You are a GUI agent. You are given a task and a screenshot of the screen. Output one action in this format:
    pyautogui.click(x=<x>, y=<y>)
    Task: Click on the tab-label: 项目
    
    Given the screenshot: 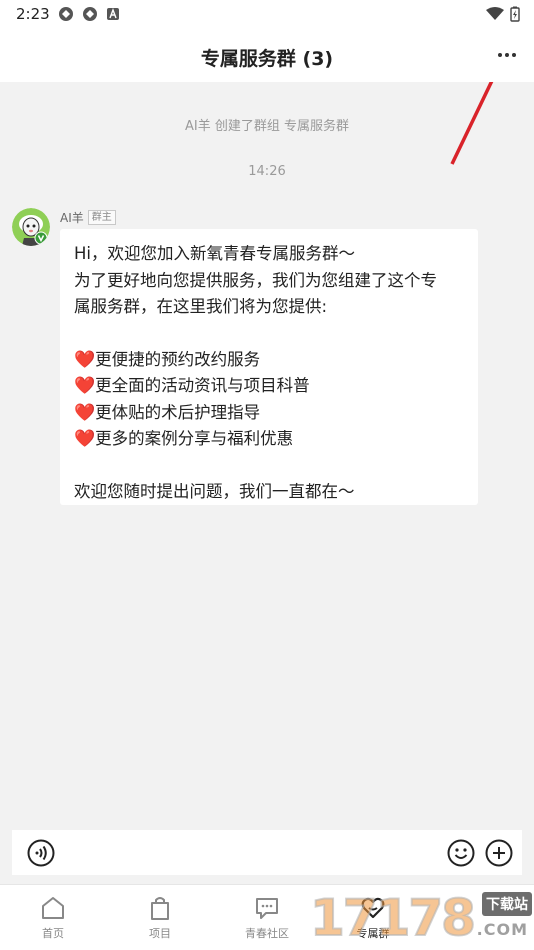 What is the action you would take?
    pyautogui.click(x=160, y=933)
    